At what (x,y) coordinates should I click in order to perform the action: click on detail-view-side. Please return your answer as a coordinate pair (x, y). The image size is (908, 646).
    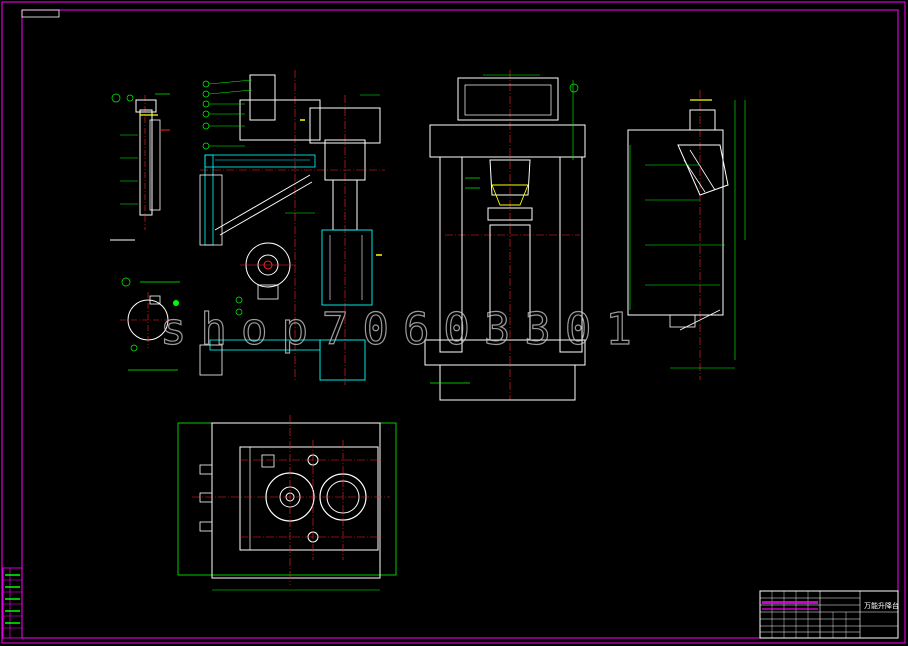
    Looking at the image, I should click on (140, 167).